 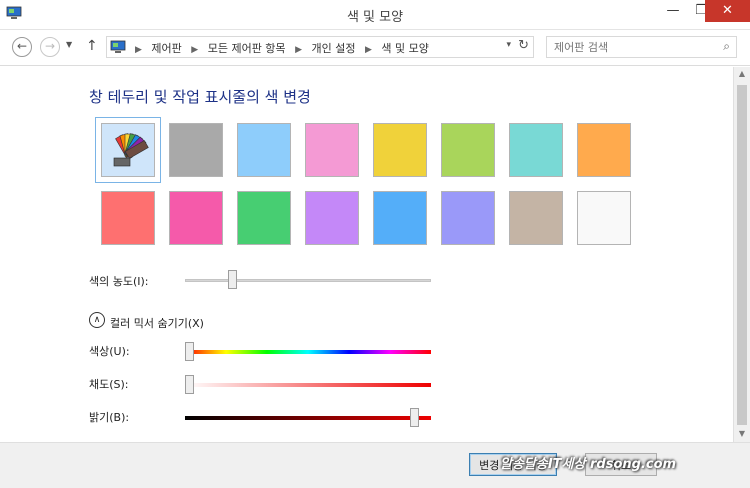 I want to click on brightness-slider-thumb, so click(x=414, y=417).